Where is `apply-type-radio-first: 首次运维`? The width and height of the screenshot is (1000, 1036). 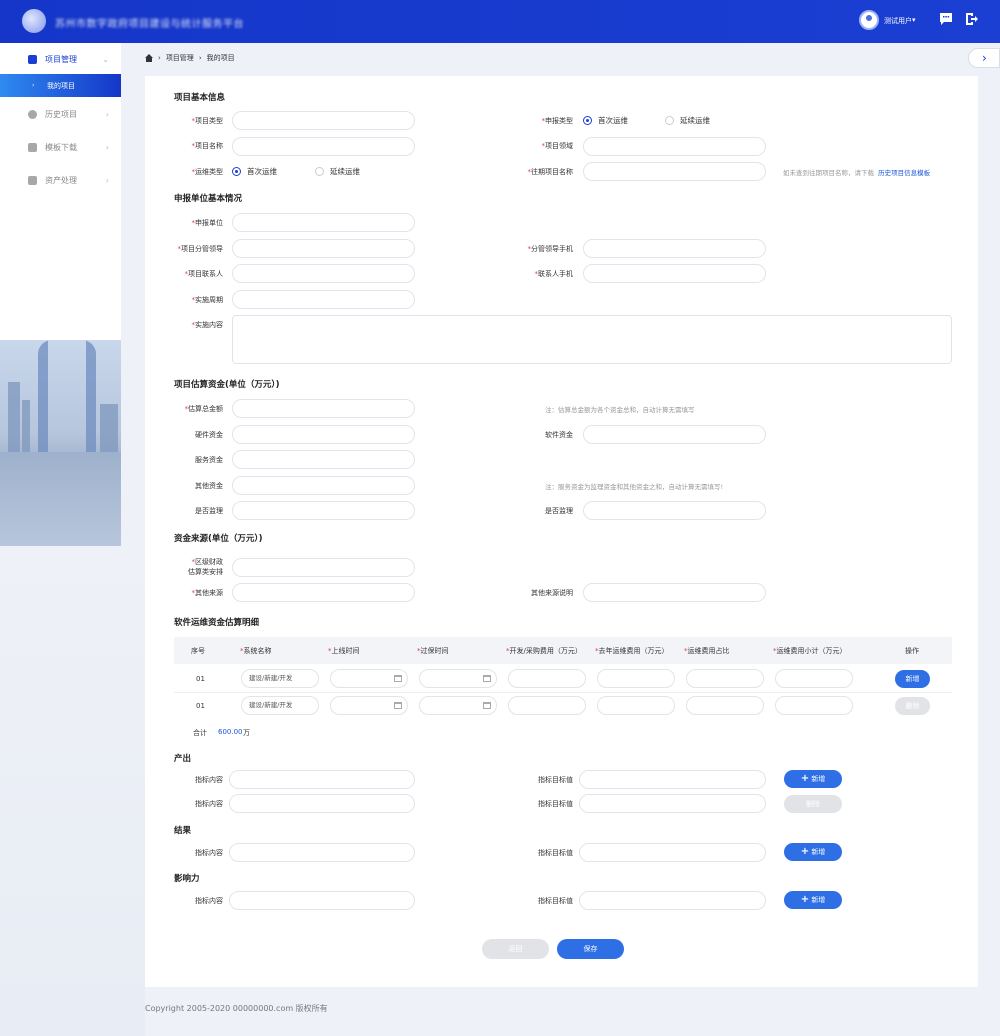
apply-type-radio-first: 首次运维 is located at coordinates (605, 120).